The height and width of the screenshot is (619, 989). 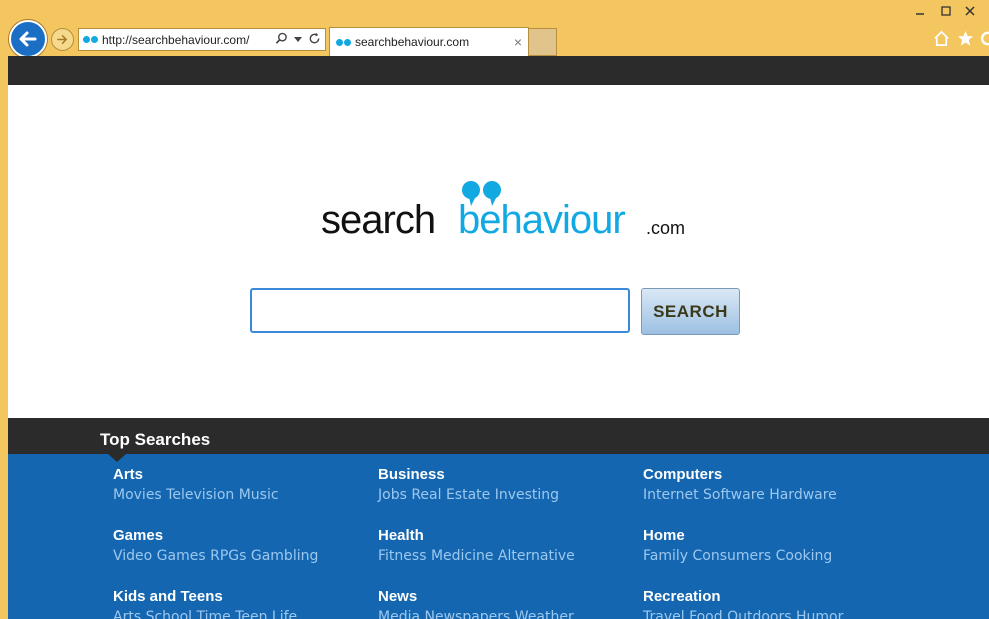 What do you see at coordinates (690, 311) in the screenshot?
I see `search-button: SEARCH` at bounding box center [690, 311].